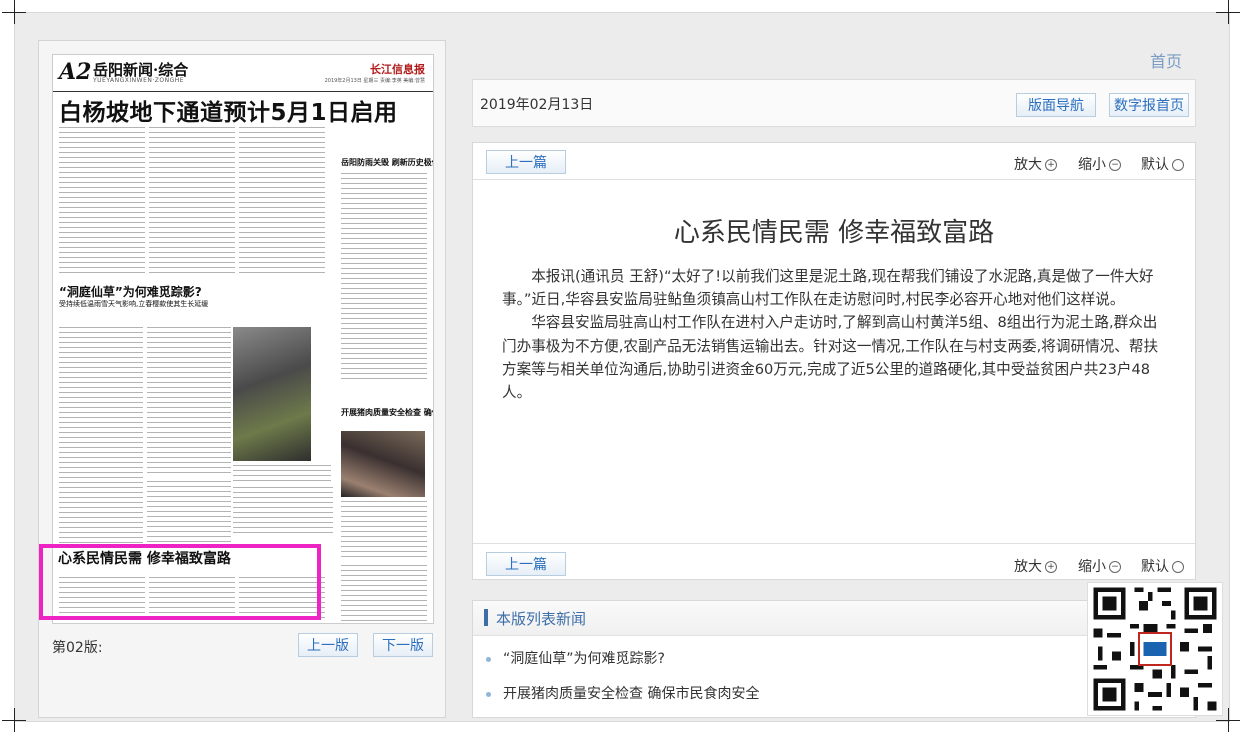 Image resolution: width=1242 pixels, height=732 pixels. I want to click on section-en: YUEYANGXINWEN·ZONGHE, so click(139, 80).